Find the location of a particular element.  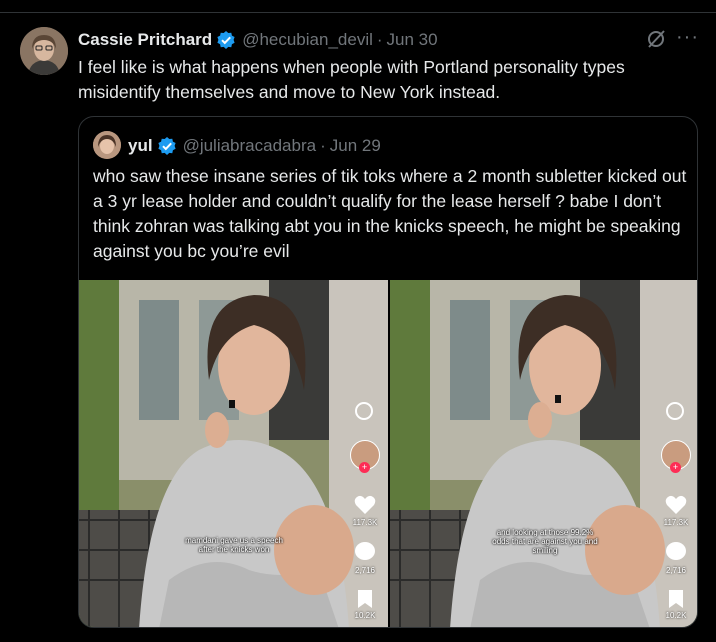

author-name: Cassie Pritchard is located at coordinates (145, 40).